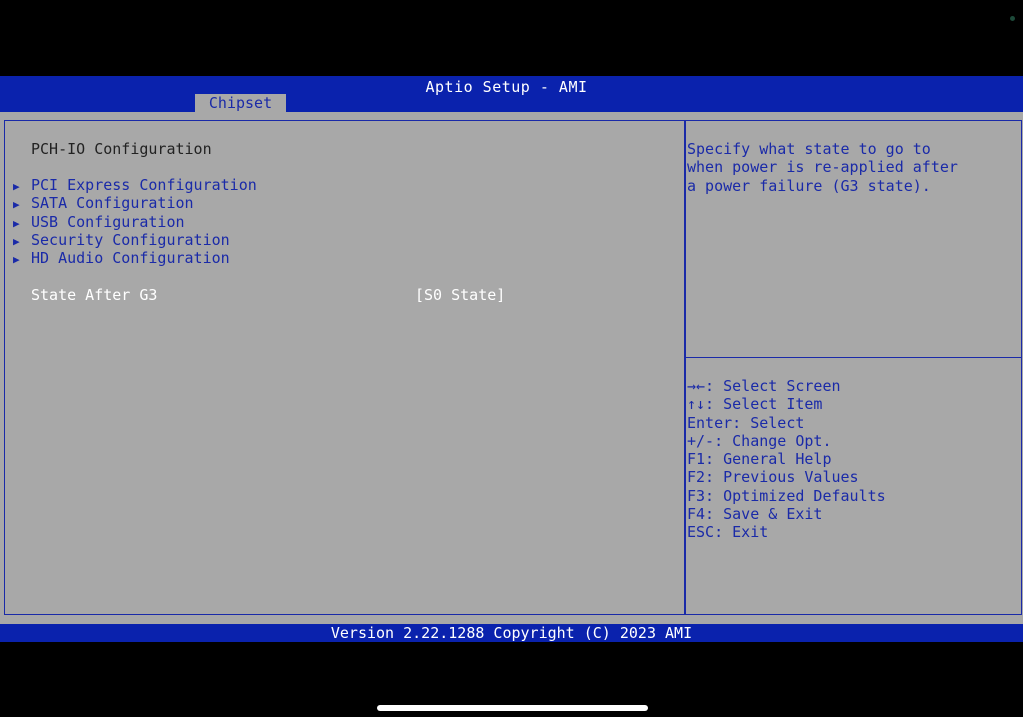  What do you see at coordinates (786, 495) in the screenshot?
I see `key-optimized-defaults: F3: Optimized Defaults` at bounding box center [786, 495].